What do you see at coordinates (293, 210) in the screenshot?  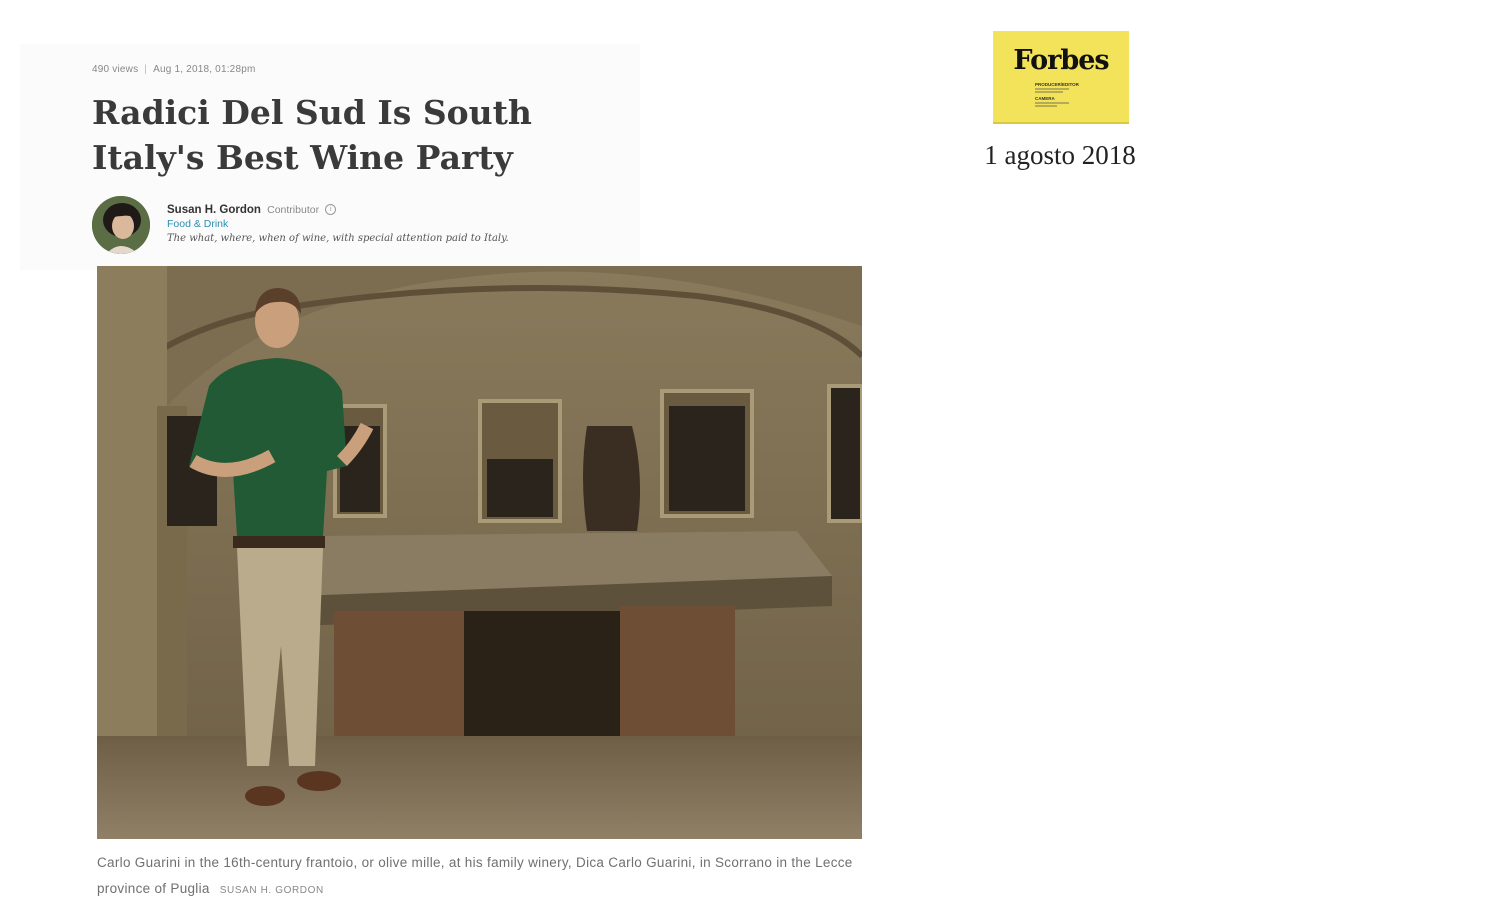 I see `author-role: Contributor` at bounding box center [293, 210].